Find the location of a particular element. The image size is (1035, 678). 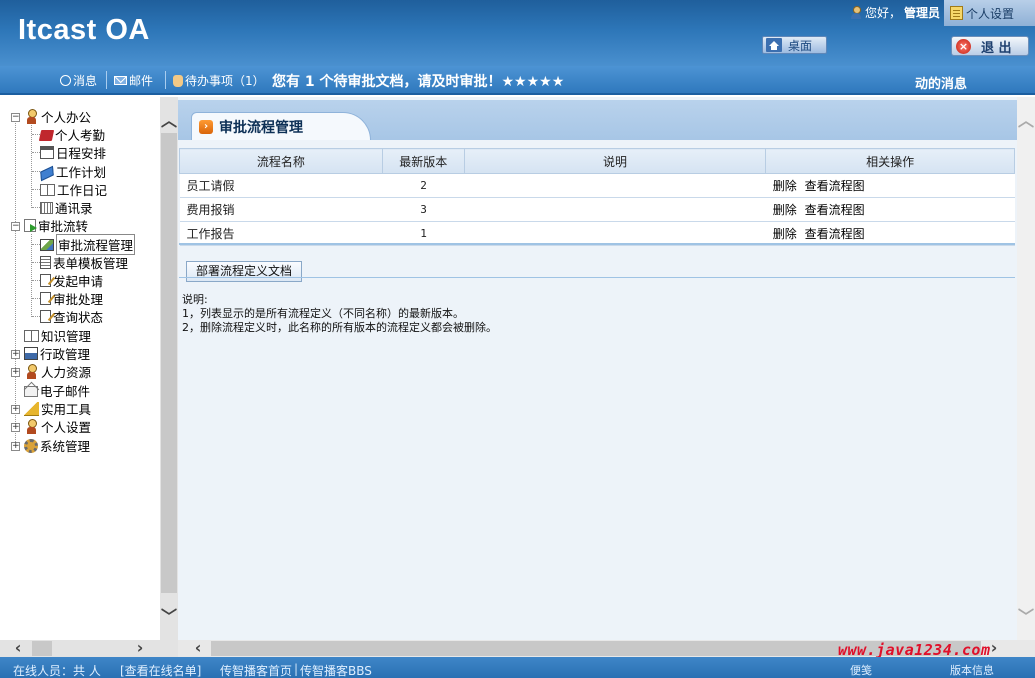

document-icon is located at coordinates (45, 262).